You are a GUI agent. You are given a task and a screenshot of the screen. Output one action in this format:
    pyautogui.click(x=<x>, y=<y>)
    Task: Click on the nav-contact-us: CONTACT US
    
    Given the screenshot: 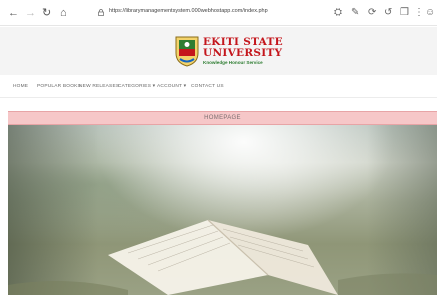 What is the action you would take?
    pyautogui.click(x=207, y=86)
    